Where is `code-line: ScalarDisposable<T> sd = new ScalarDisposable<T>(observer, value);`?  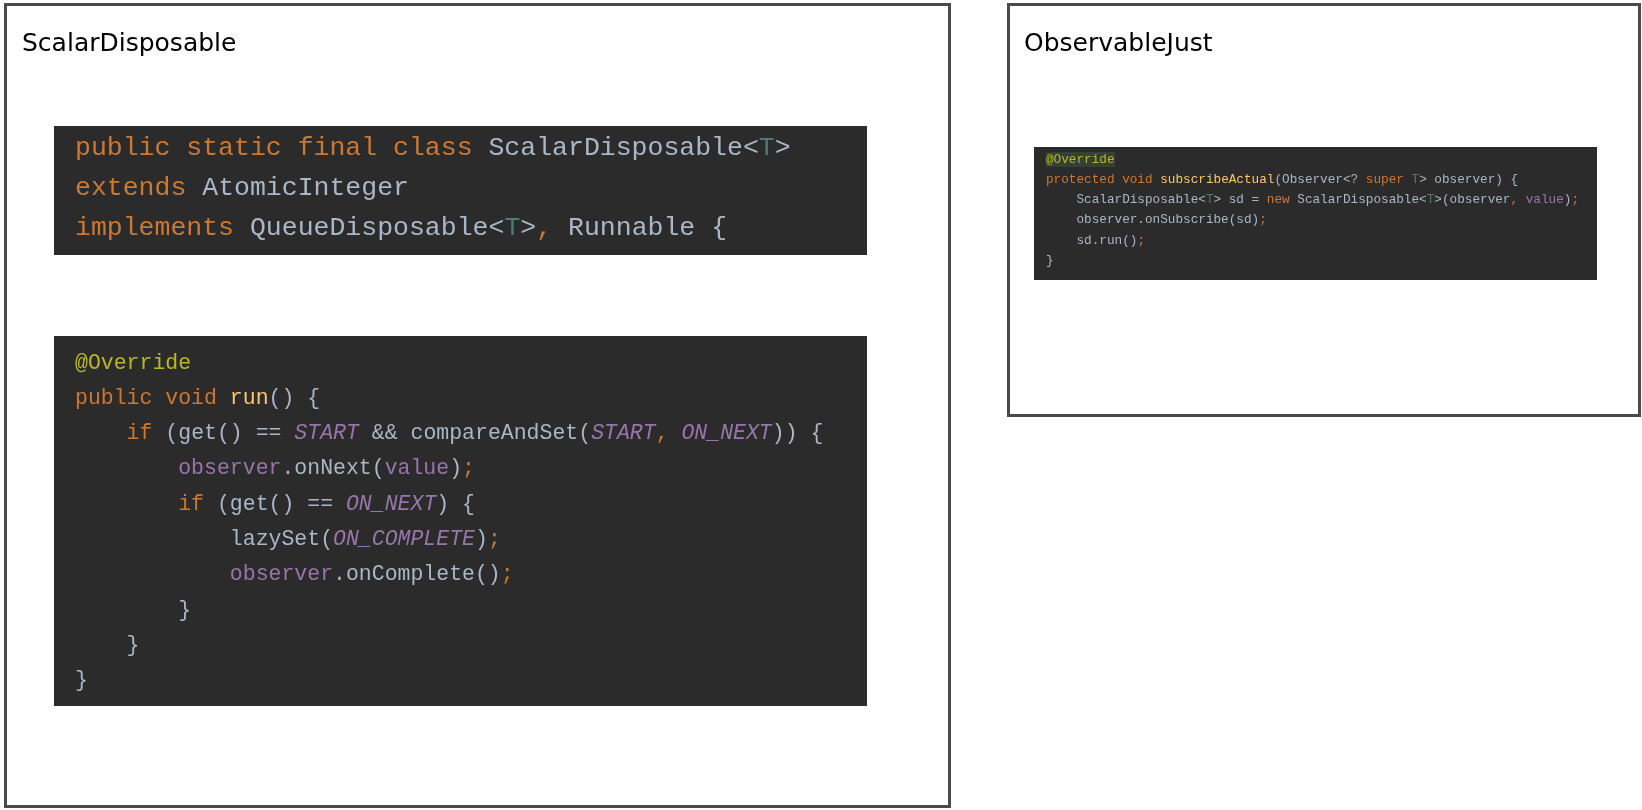
code-line: ScalarDisposable<T> sd = new ScalarDisposable<T>(observer, value); is located at coordinates (1327, 200).